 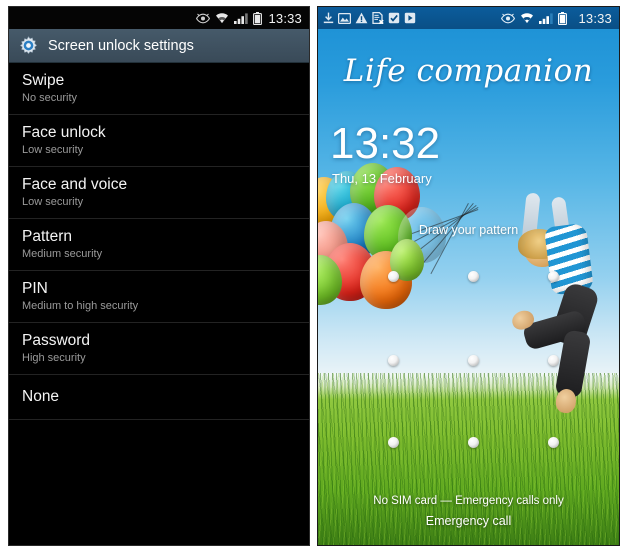 What do you see at coordinates (159, 297) in the screenshot?
I see `list-item-pin: PIN Medium to high security` at bounding box center [159, 297].